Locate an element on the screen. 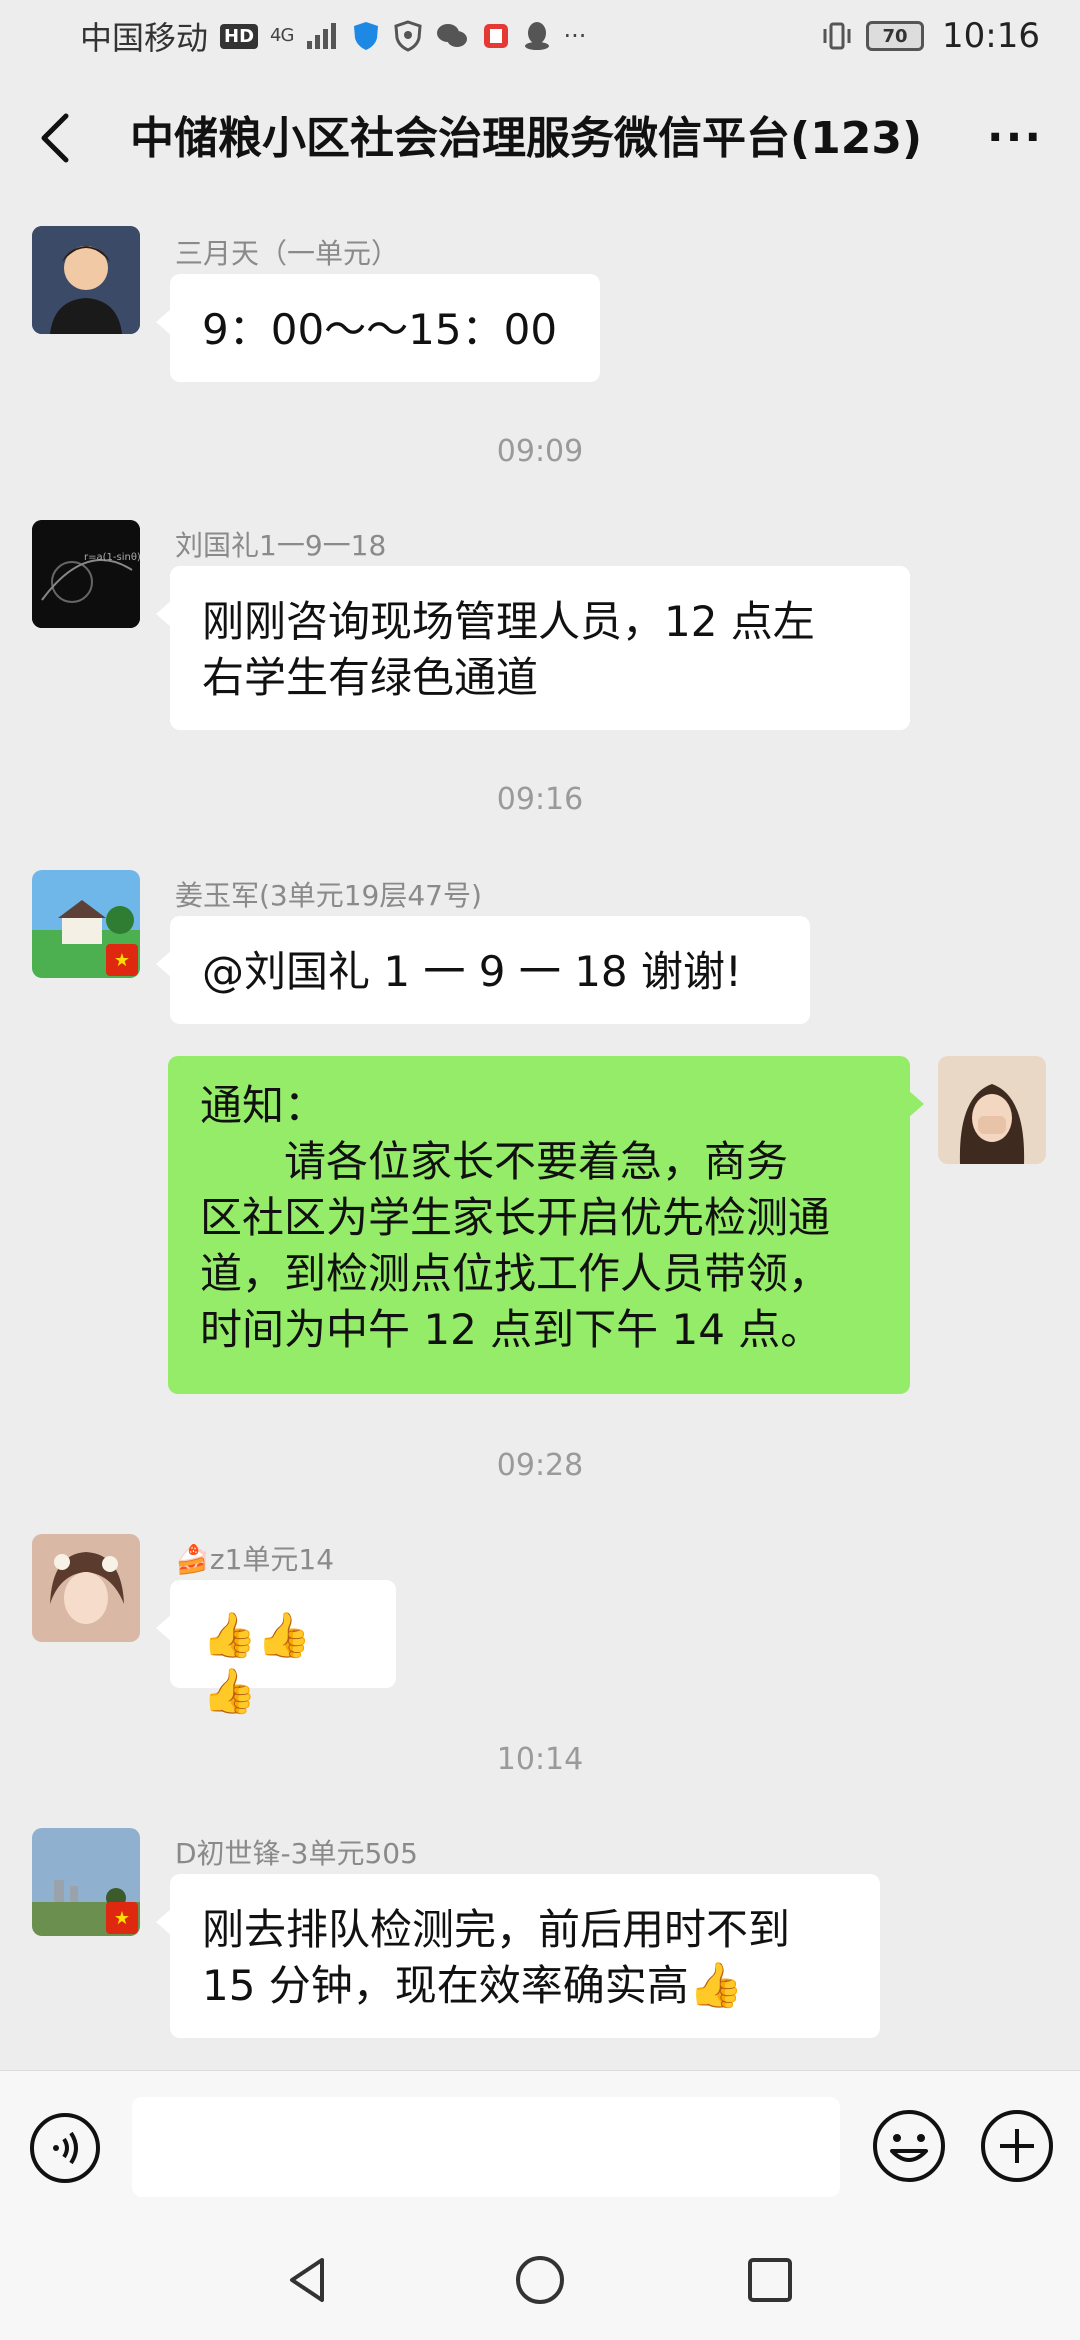 The width and height of the screenshot is (1080, 2340). nav-recent-apps-icon is located at coordinates (770, 2280).